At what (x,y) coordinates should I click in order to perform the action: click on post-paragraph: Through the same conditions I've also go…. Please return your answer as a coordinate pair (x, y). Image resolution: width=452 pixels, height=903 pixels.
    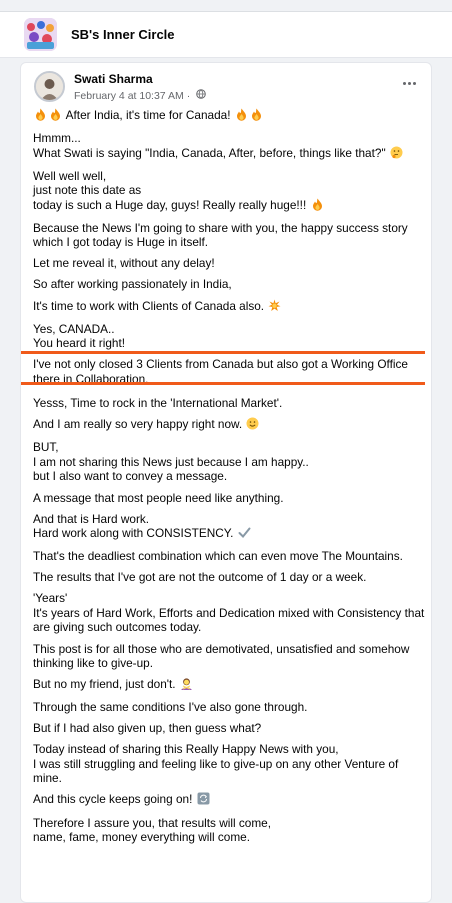
    Looking at the image, I should click on (229, 707).